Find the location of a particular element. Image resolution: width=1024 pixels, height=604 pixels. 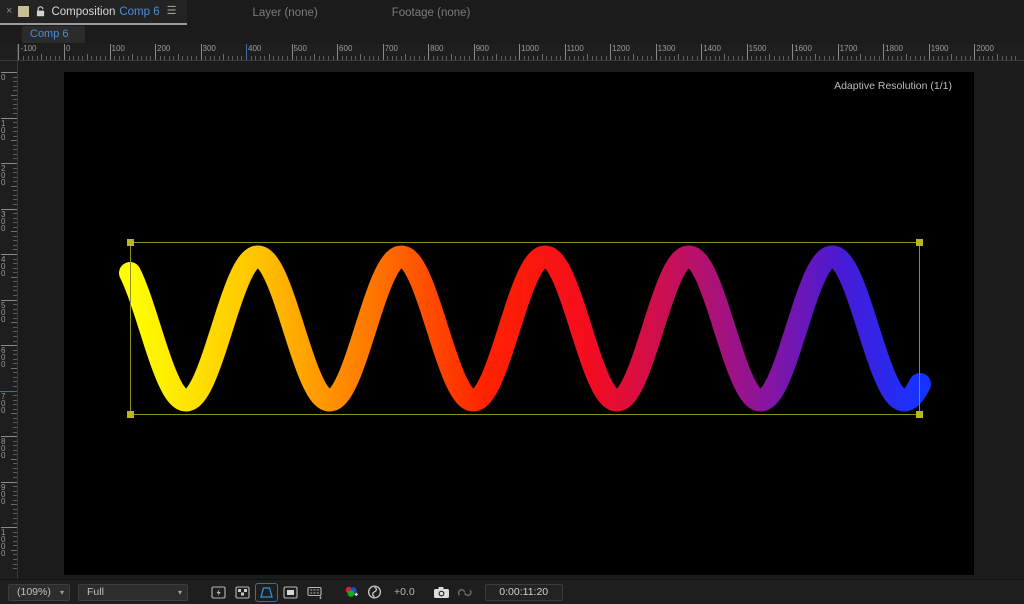

viewer-bottom-toolbar: (109%) ▾ Full ▾ +0.0 0:00:11:20 is located at coordinates (512, 591).